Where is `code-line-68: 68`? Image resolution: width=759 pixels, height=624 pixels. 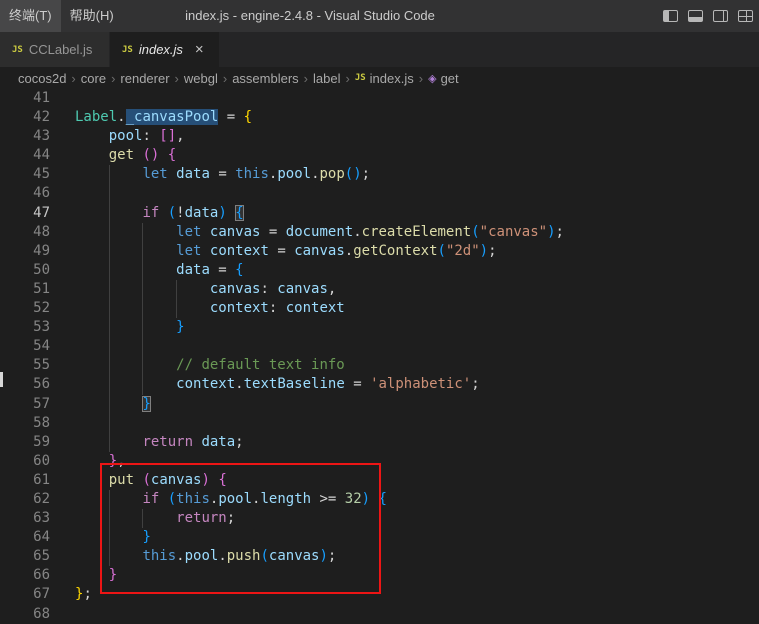 code-line-68: 68 is located at coordinates (379, 614).